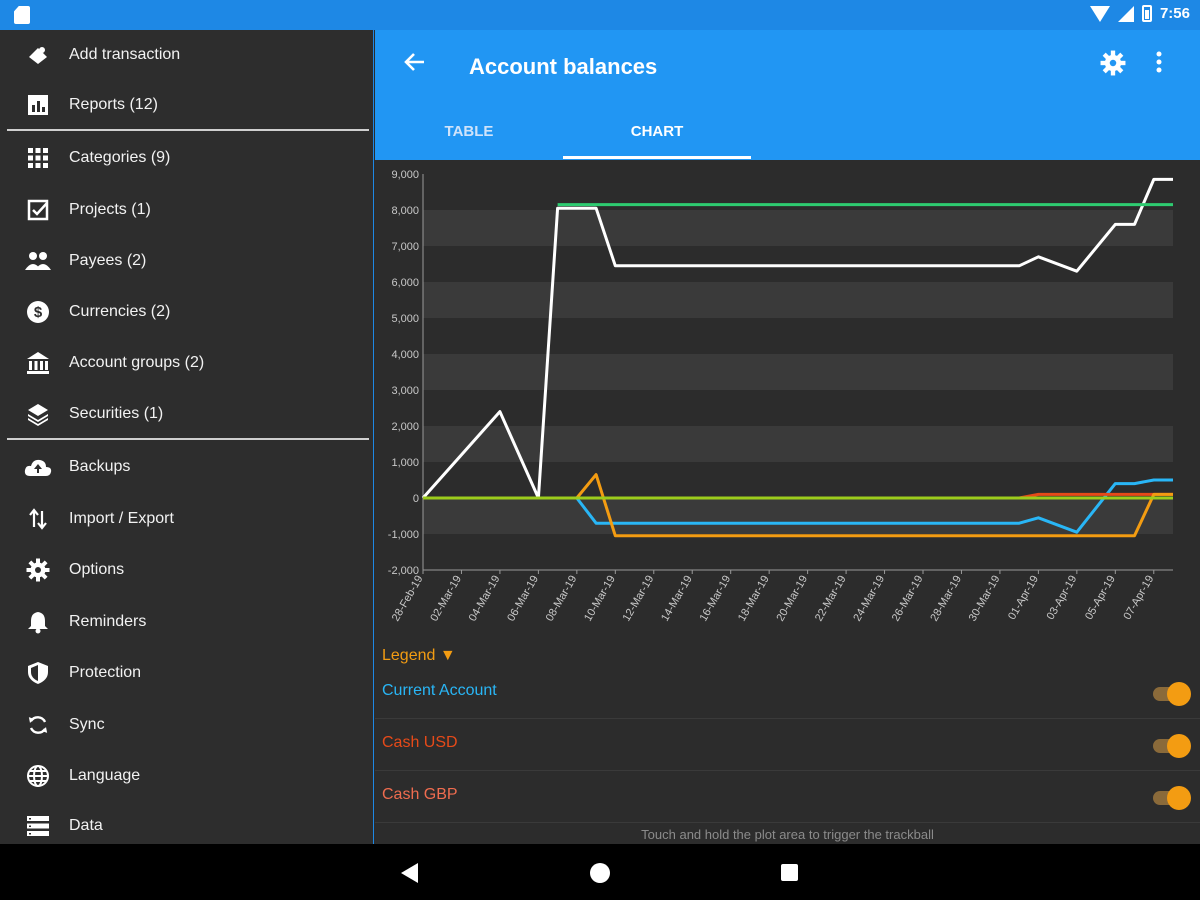  What do you see at coordinates (600, 15) in the screenshot?
I see `status-bar: 7:56` at bounding box center [600, 15].